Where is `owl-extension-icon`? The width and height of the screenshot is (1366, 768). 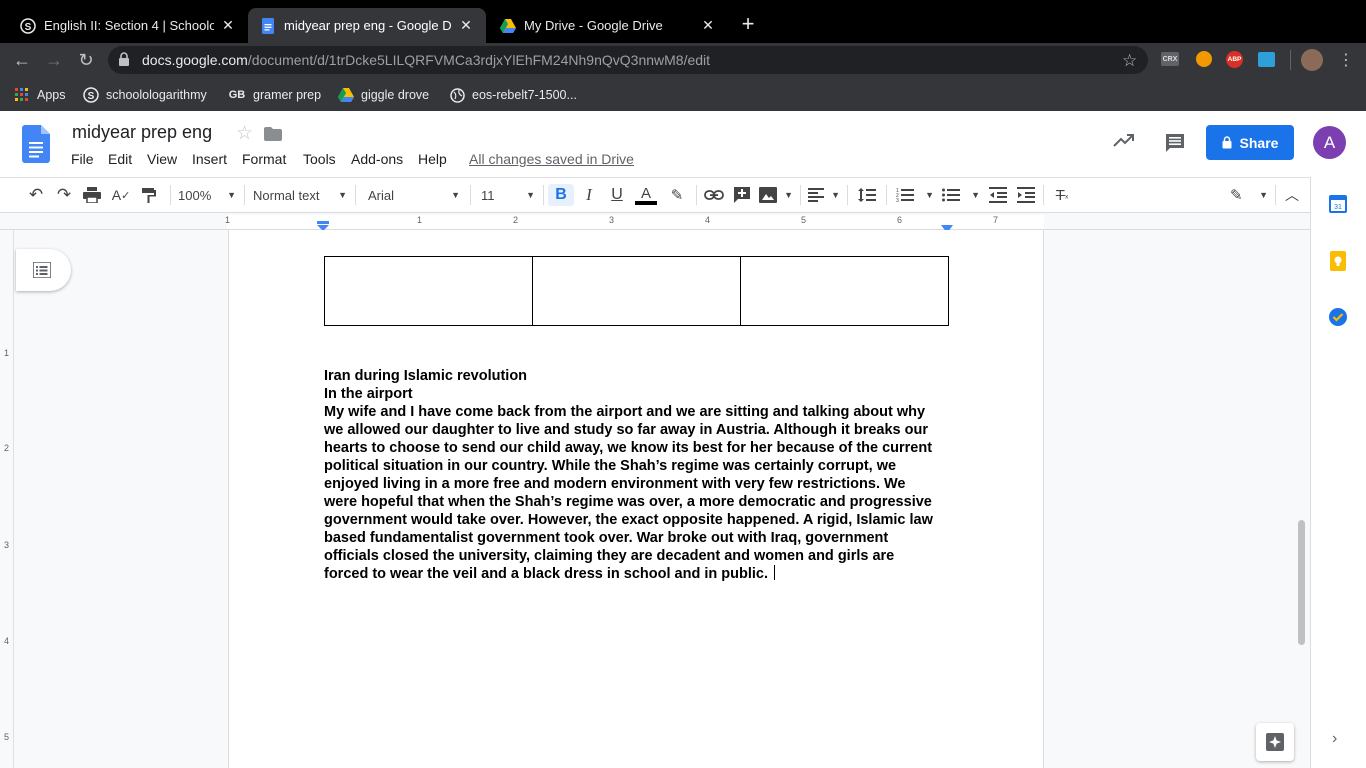 owl-extension-icon is located at coordinates (1204, 59).